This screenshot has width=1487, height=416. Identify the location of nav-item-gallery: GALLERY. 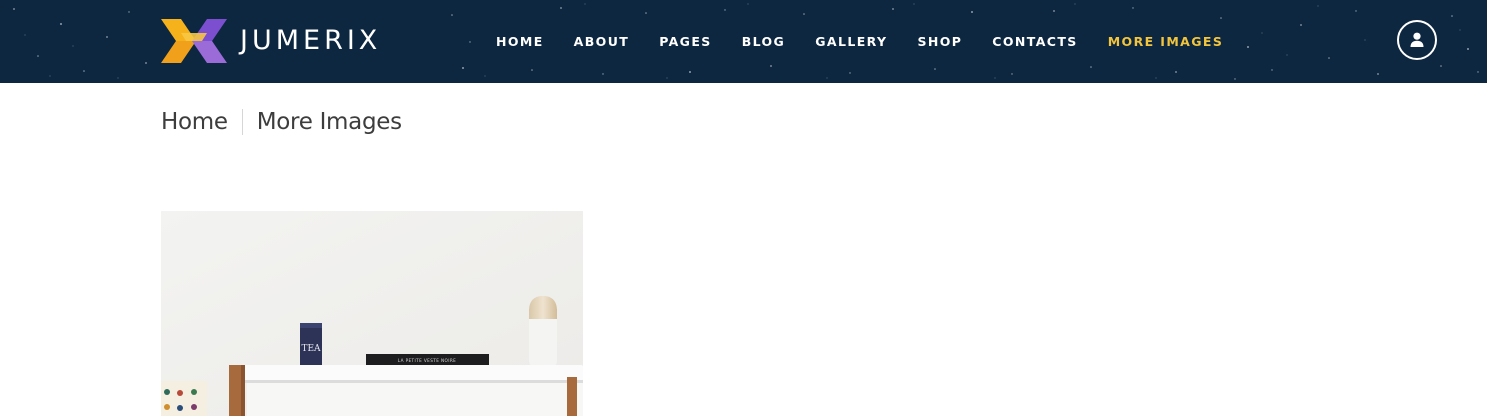
(851, 42).